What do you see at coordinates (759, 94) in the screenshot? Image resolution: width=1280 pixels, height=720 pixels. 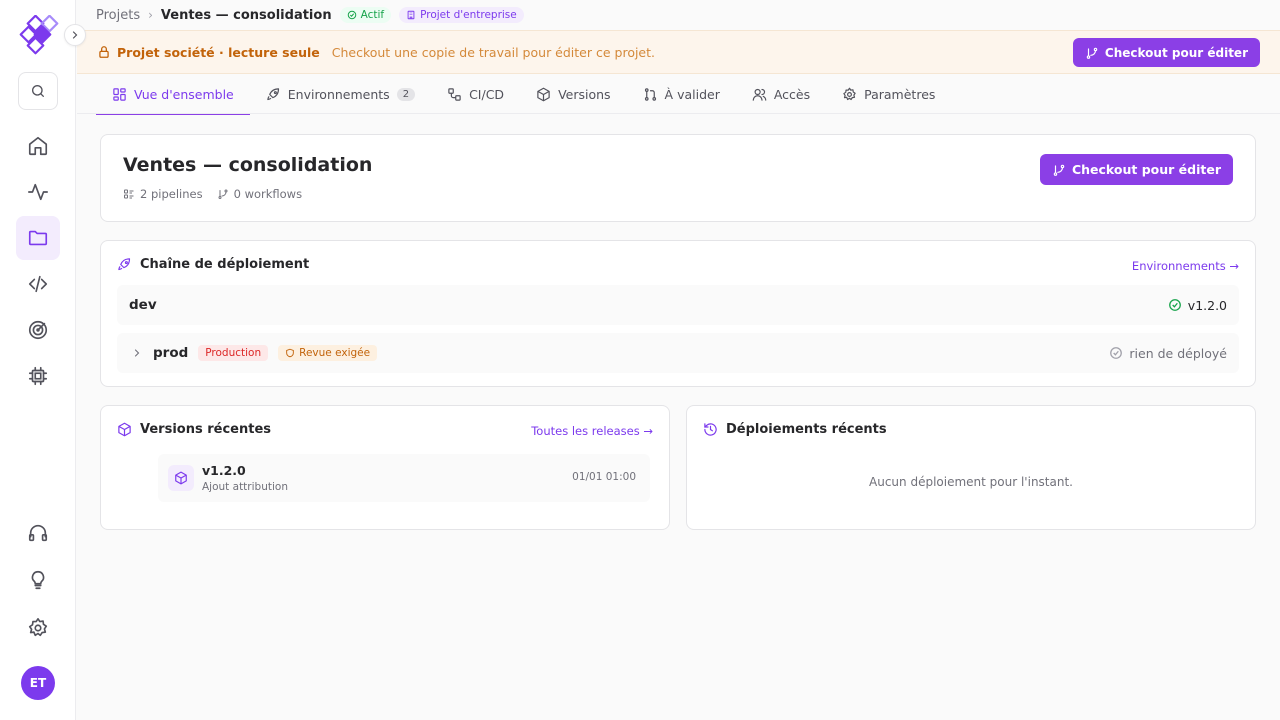 I see `users-icon` at bounding box center [759, 94].